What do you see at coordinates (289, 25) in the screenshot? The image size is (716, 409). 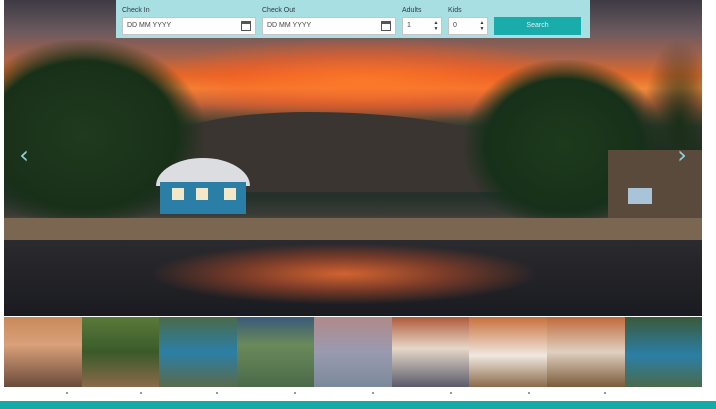 I see `check-out-placeholder: DD MM YYYY` at bounding box center [289, 25].